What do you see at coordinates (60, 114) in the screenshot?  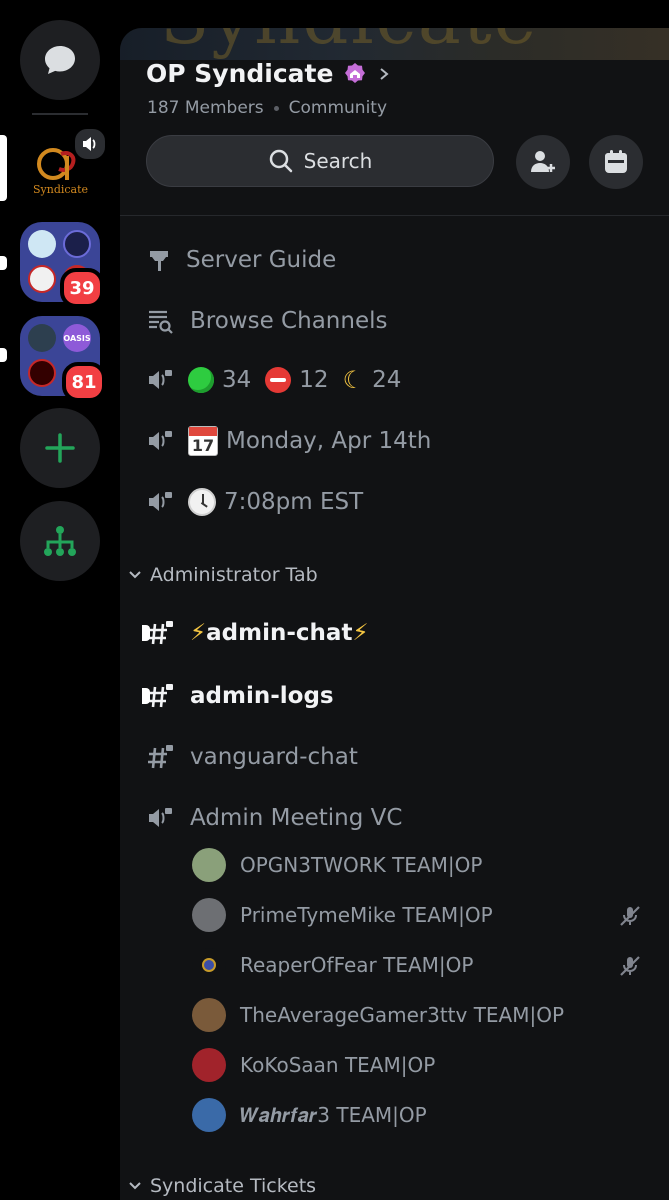 I see `rail-separator` at bounding box center [60, 114].